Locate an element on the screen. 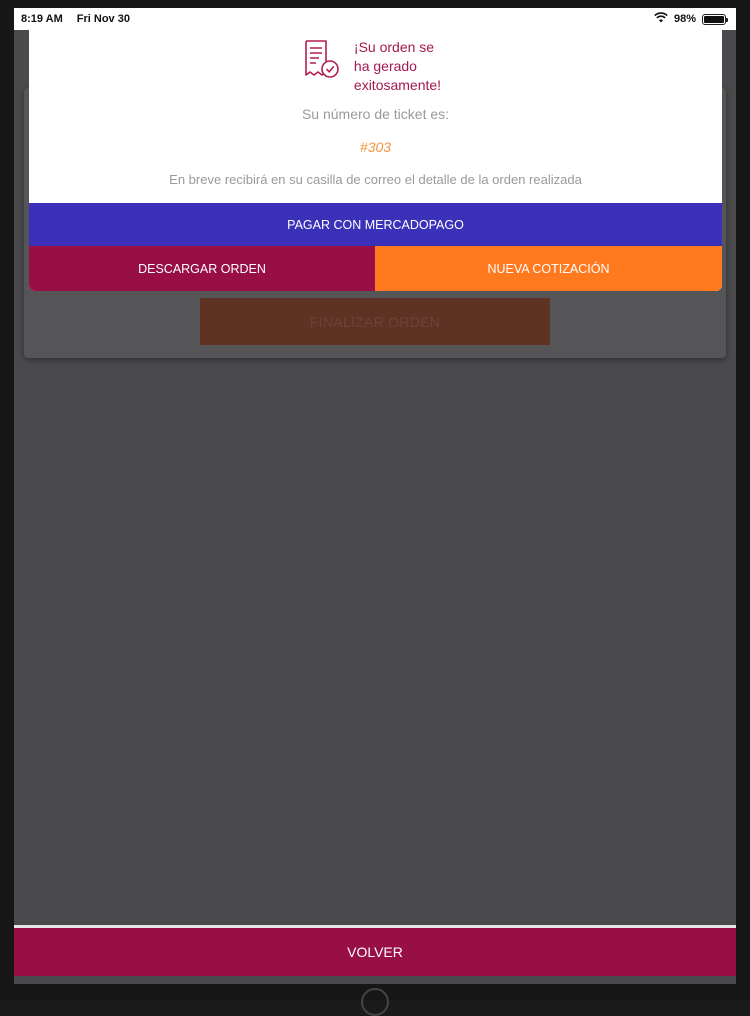 The height and width of the screenshot is (1016, 750). wifi-icon is located at coordinates (661, 19).